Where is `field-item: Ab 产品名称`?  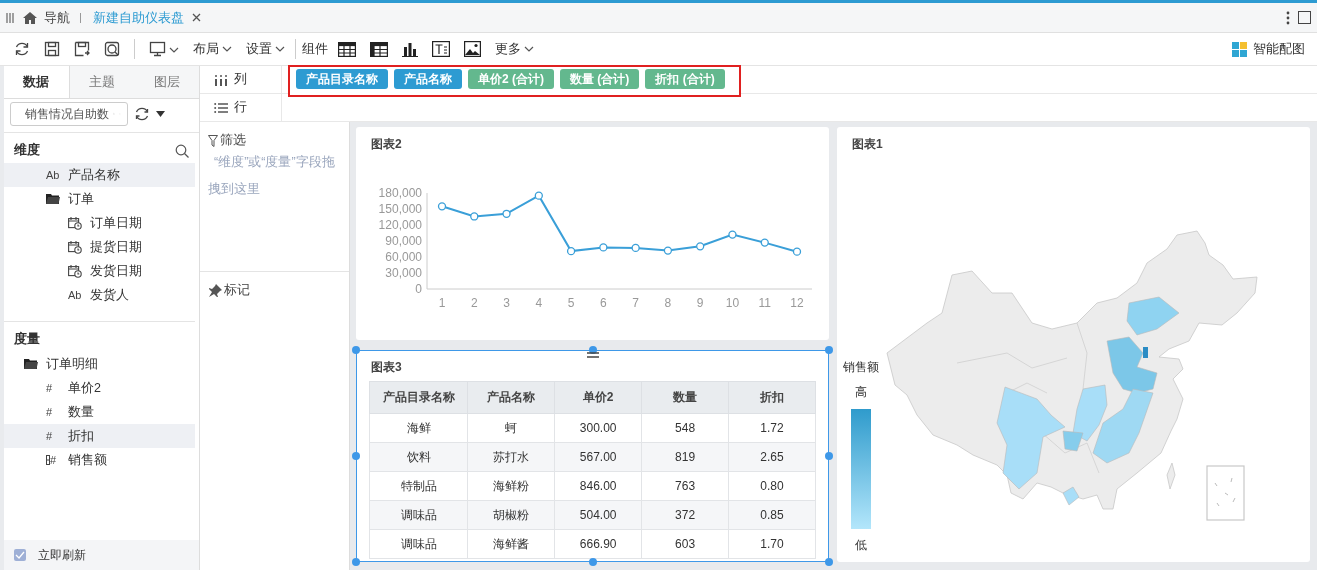 field-item: Ab 产品名称 is located at coordinates (99, 175).